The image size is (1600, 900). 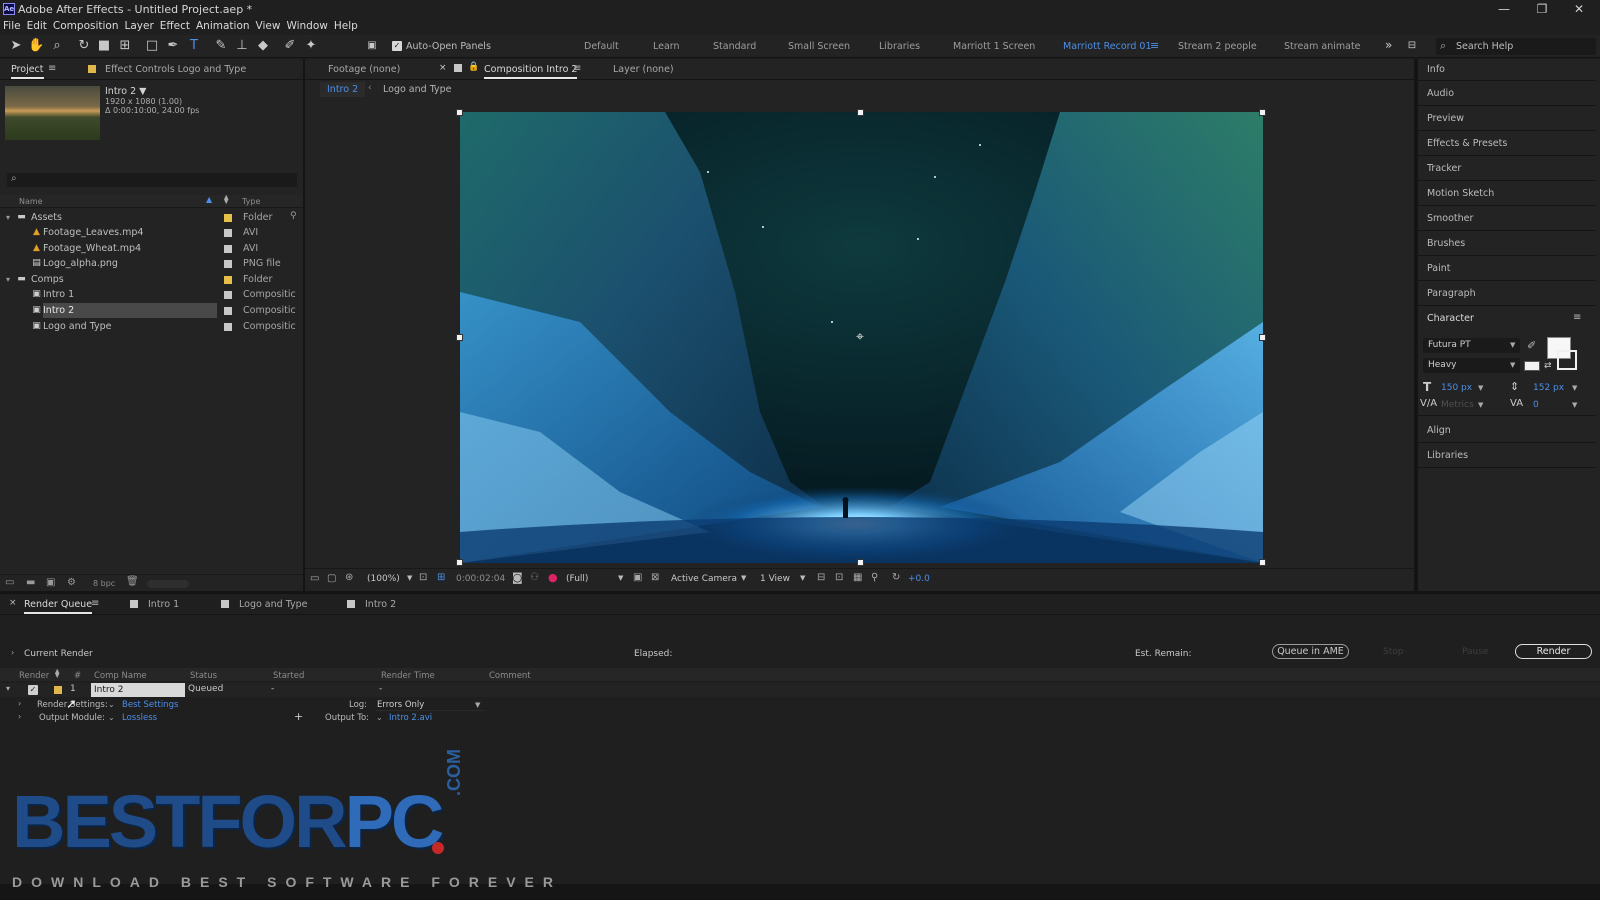 I want to click on pause-button: Pause, so click(x=1475, y=652).